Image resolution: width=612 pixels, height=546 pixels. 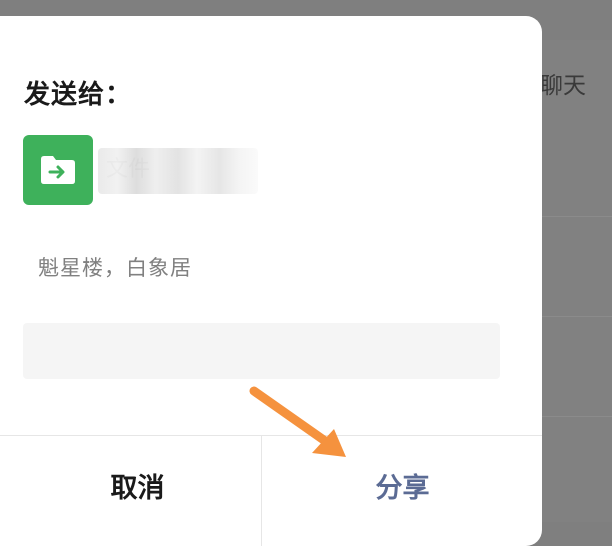 I want to click on background-chat-label: 聊天, so click(x=563, y=86).